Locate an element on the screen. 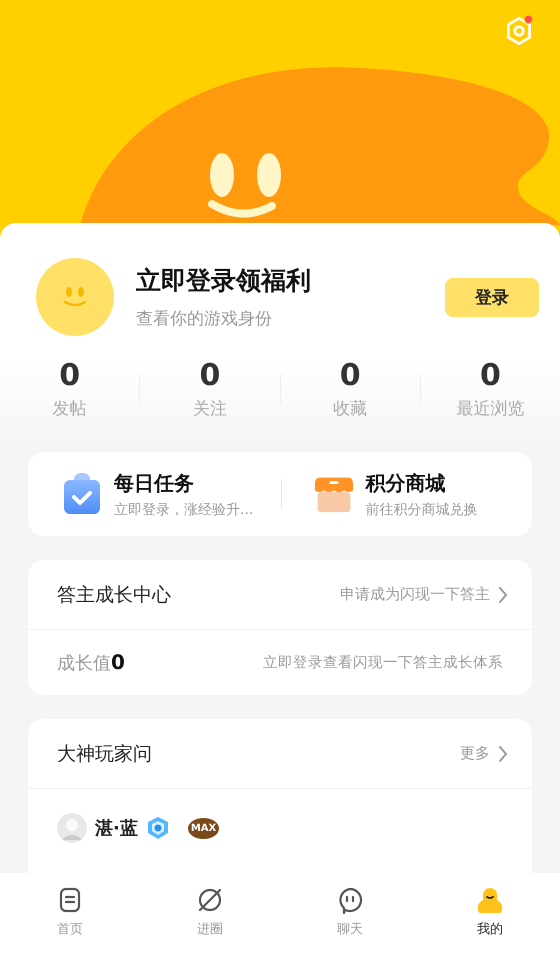  clipboard-check-icon is located at coordinates (82, 494).